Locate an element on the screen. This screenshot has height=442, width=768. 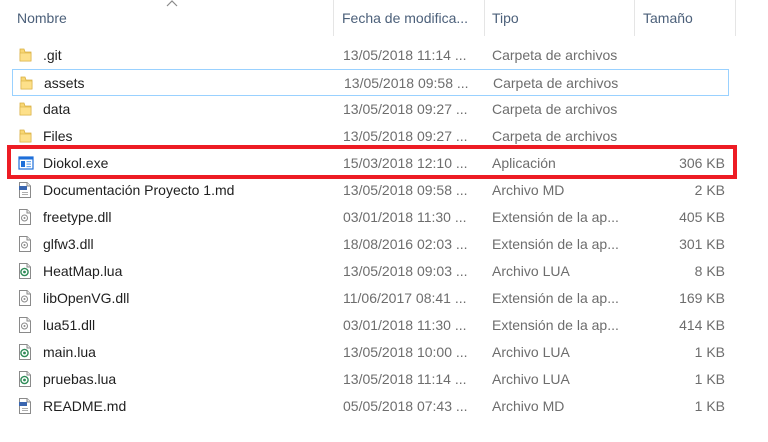
file-name: assets is located at coordinates (64, 83).